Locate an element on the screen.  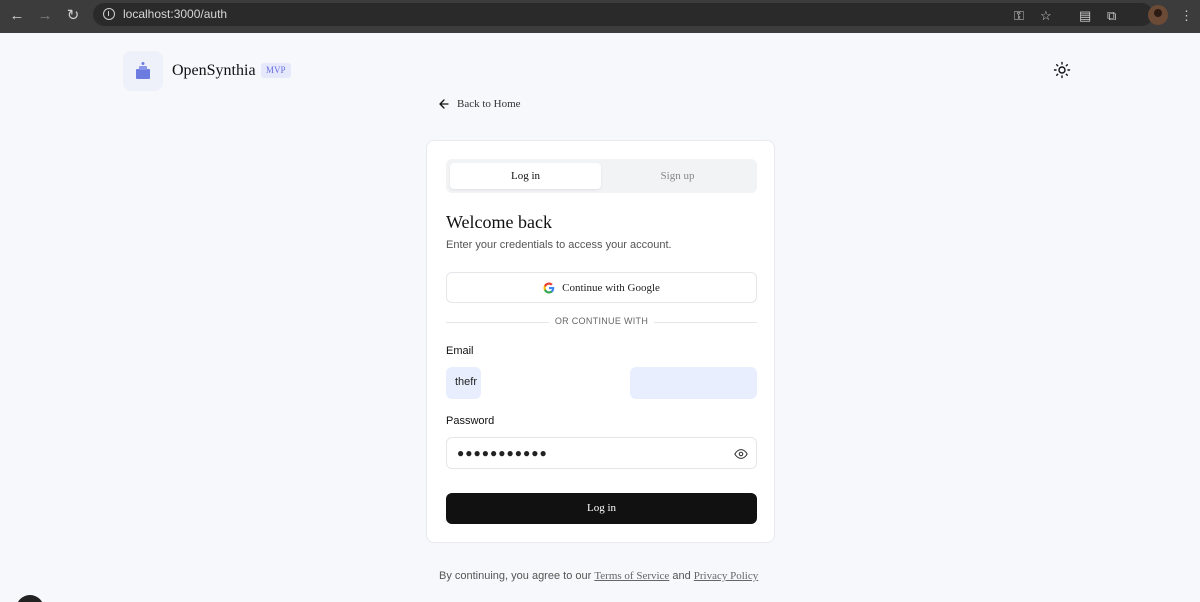
star-icon: ☆ is located at coordinates (1046, 16).